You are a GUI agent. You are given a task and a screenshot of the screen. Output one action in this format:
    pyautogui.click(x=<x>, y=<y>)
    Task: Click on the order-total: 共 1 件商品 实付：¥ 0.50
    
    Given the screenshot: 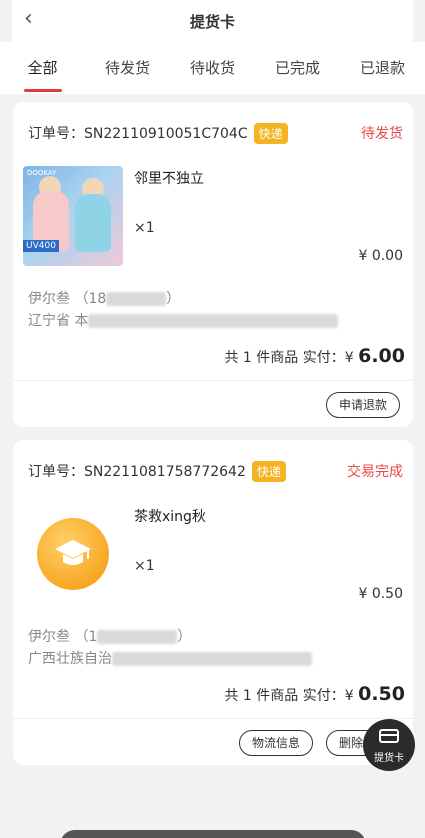 What is the action you would take?
    pyautogui.click(x=314, y=694)
    